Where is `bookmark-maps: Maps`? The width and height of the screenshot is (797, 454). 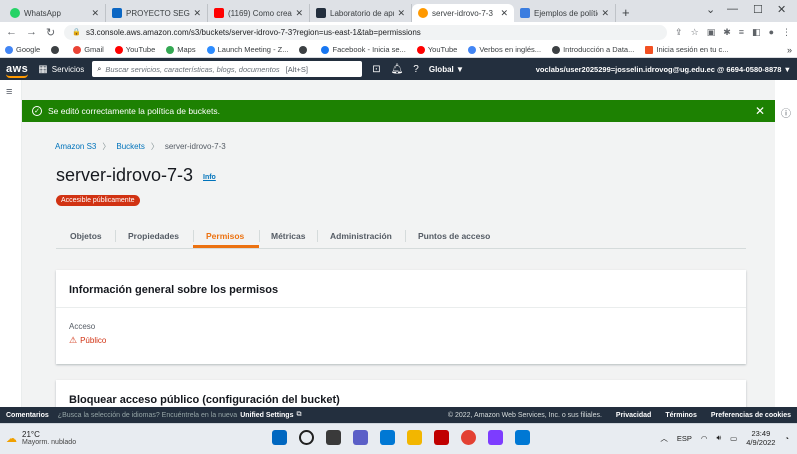
bookmark-maps: Maps is located at coordinates (181, 49).